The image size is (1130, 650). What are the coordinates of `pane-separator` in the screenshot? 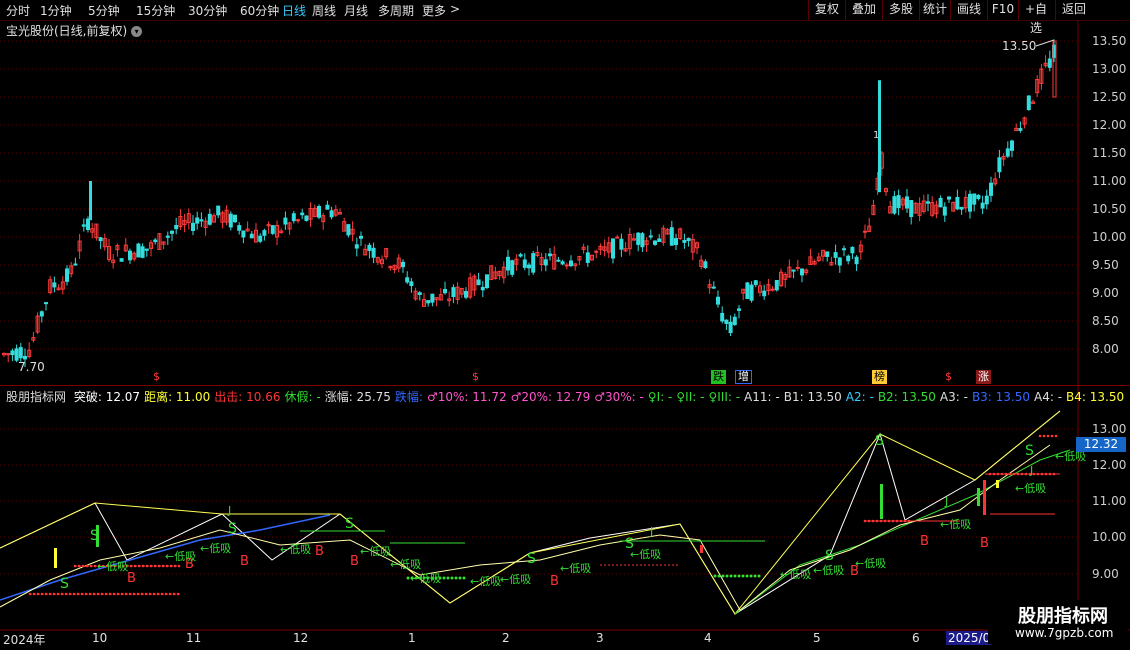 It's located at (565, 385).